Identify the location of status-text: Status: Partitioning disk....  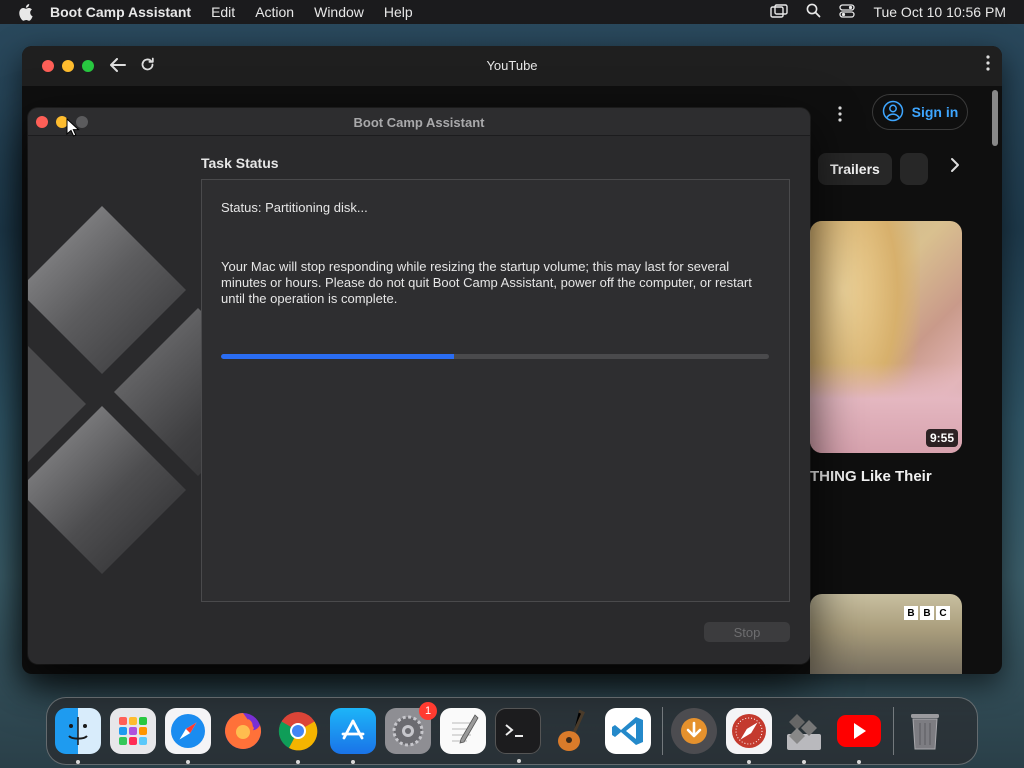
(294, 207).